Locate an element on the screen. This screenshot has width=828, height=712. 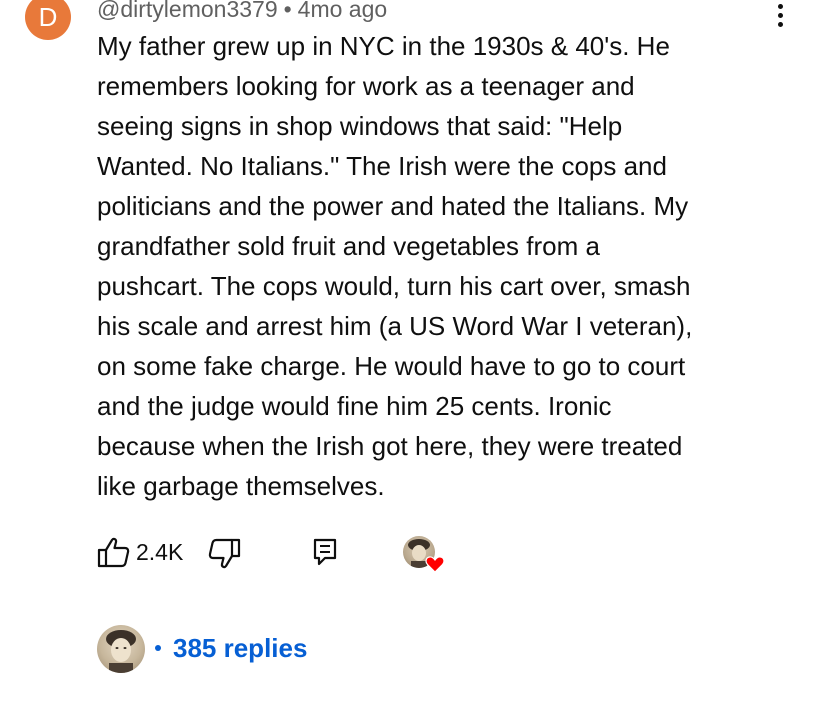
thumbs-down-icon is located at coordinates (224, 554).